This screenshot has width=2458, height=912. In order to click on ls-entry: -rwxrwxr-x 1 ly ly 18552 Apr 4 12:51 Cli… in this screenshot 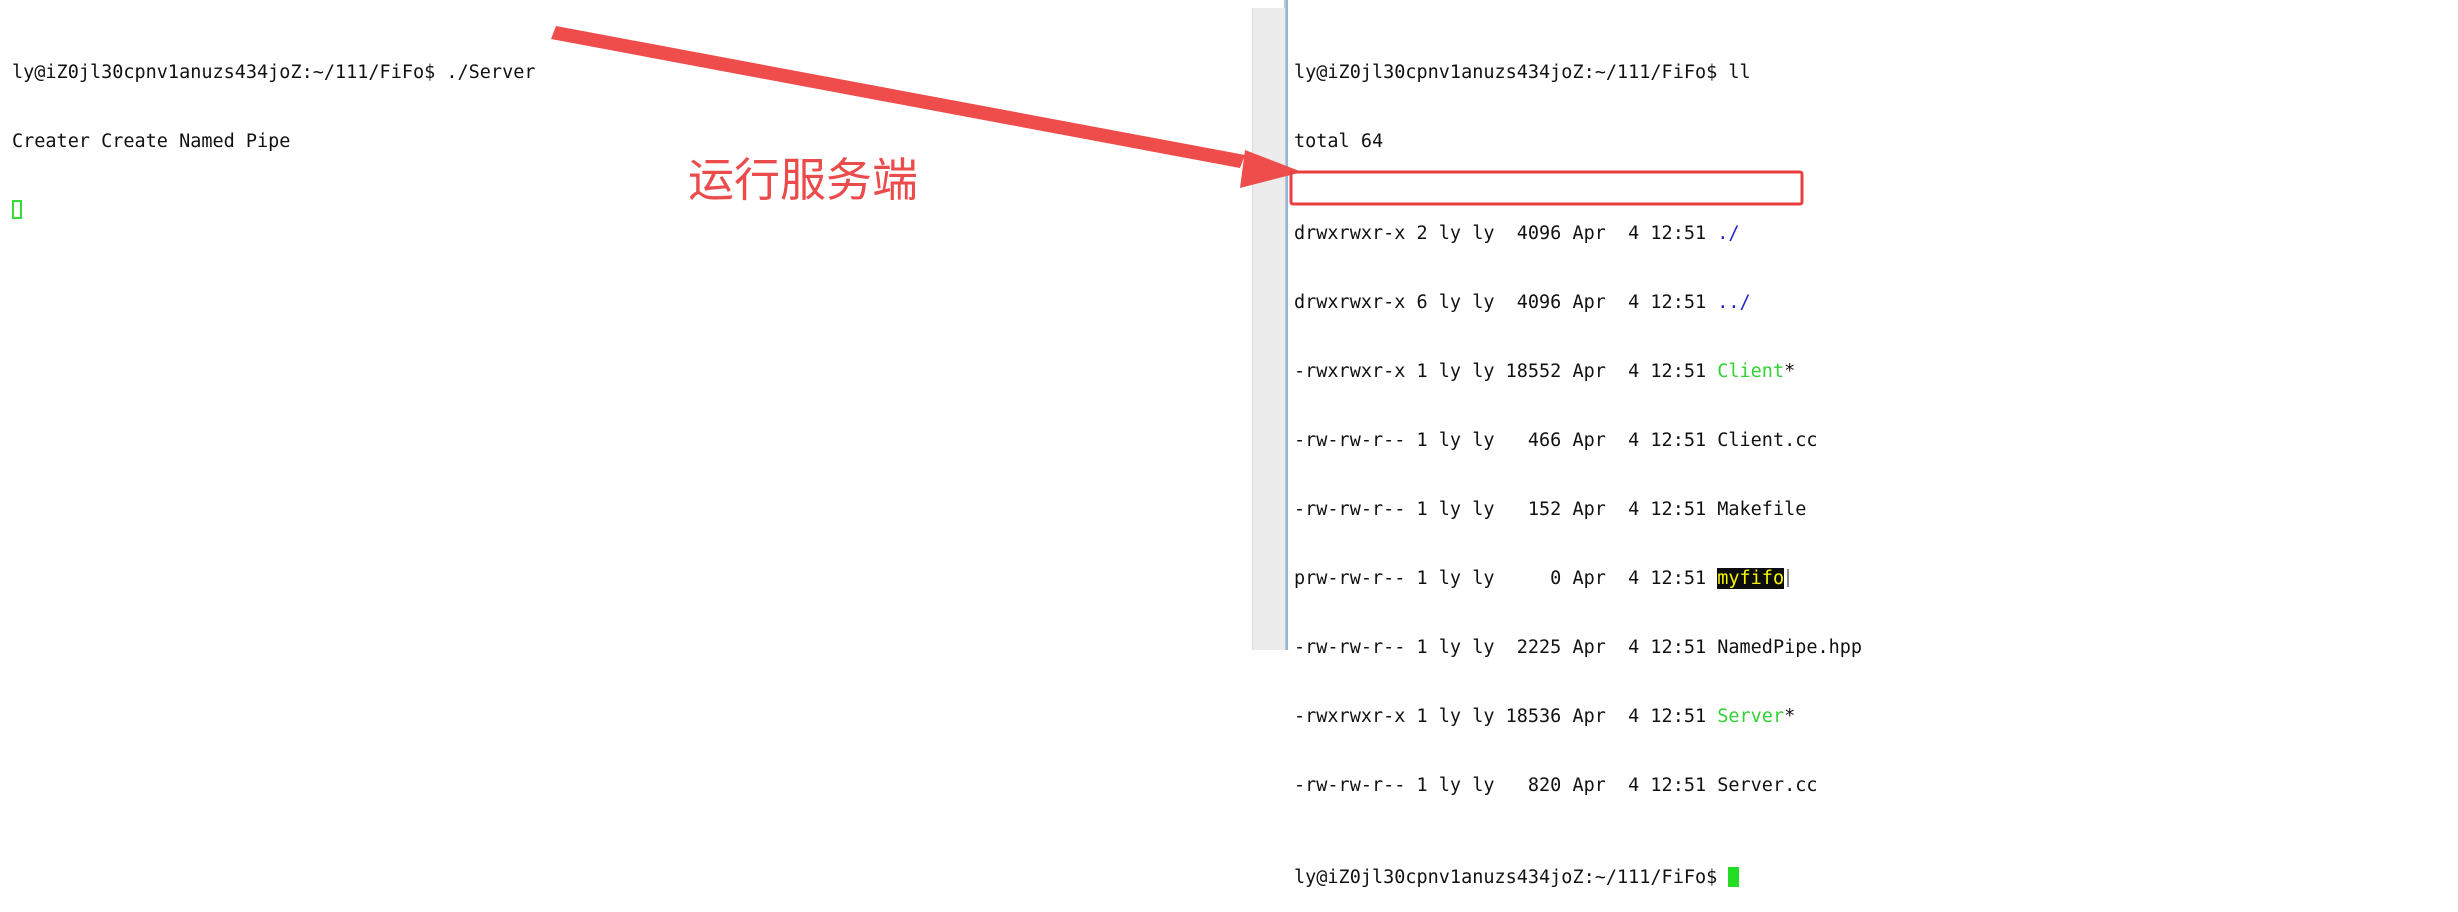, I will do `click(1578, 371)`.